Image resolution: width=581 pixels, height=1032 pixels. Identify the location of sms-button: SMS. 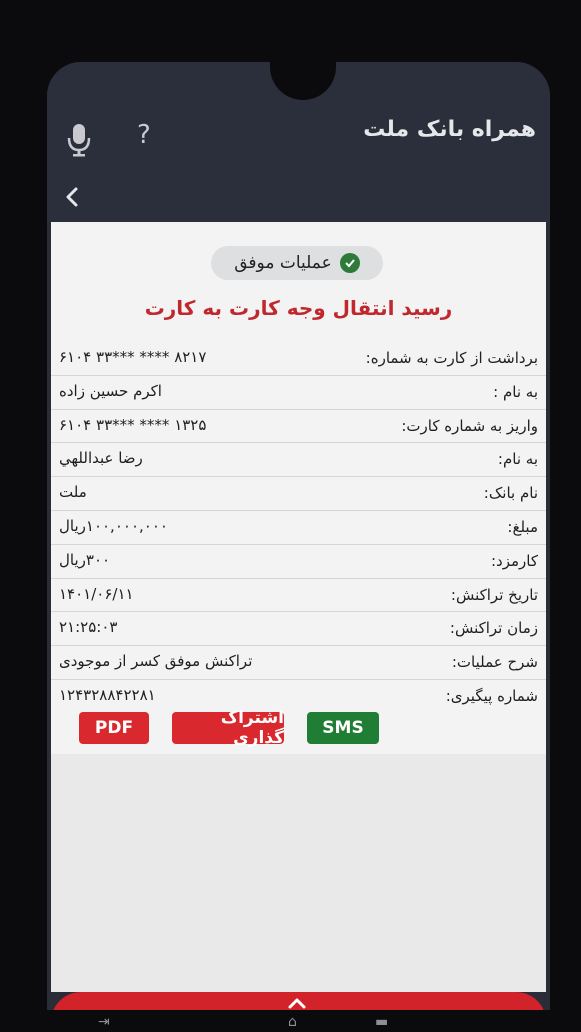
(343, 728).